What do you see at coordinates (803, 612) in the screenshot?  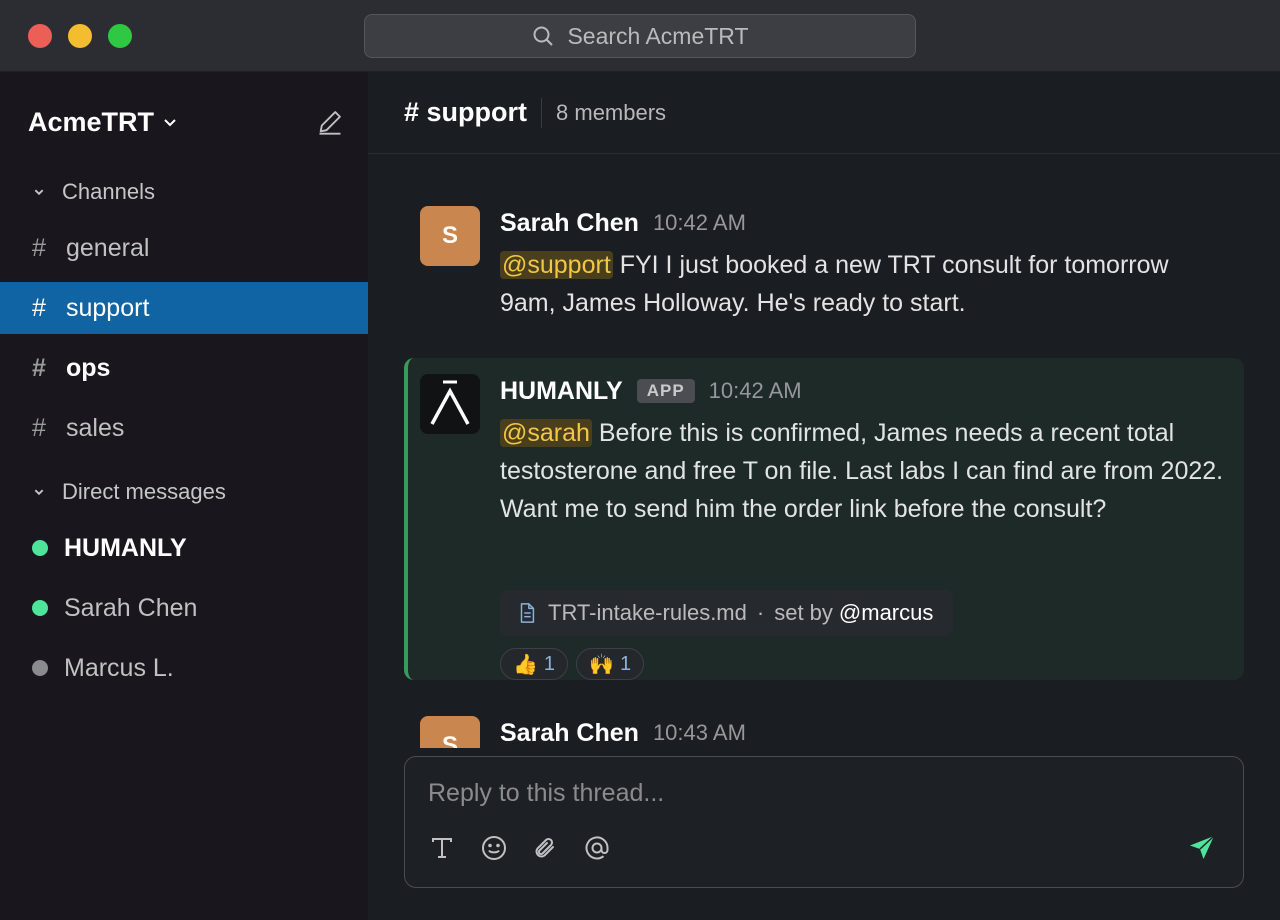 I see `attachment-set-by: set by` at bounding box center [803, 612].